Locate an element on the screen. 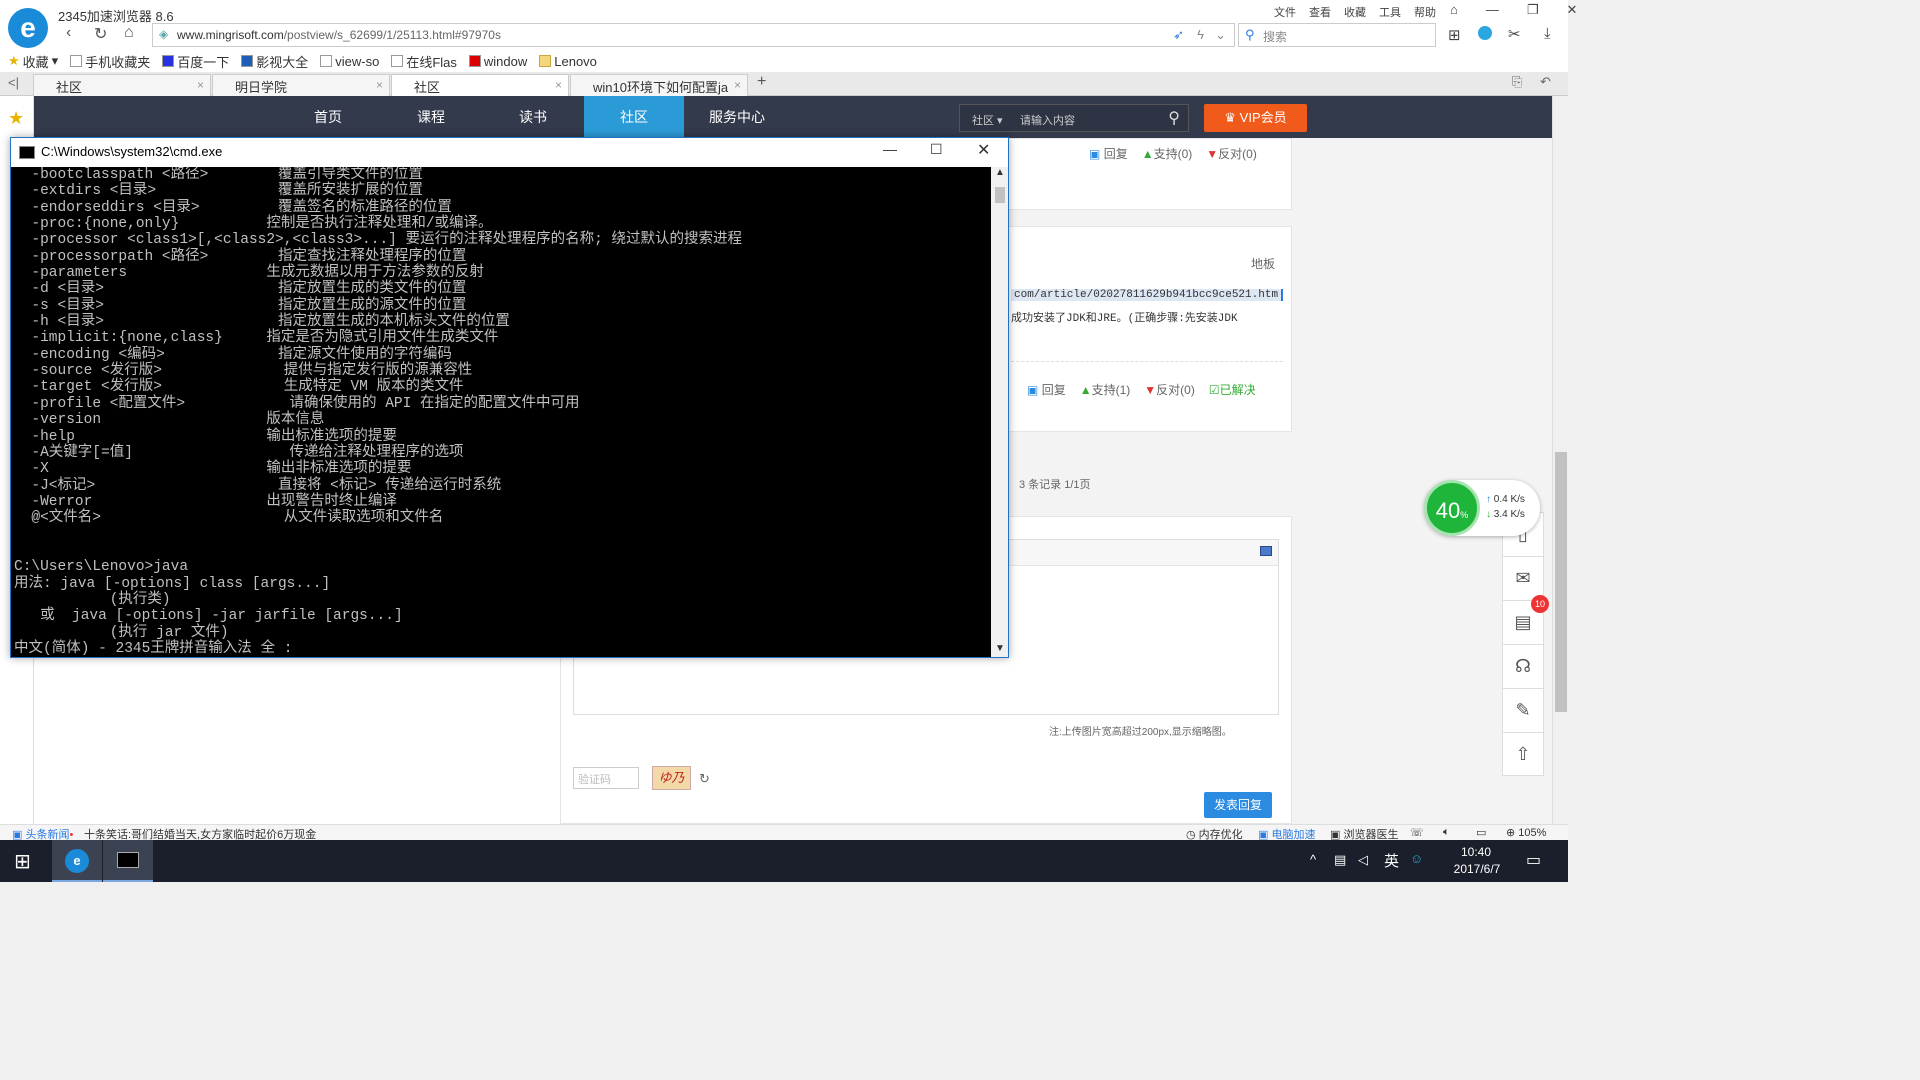  restore-tab-icon: ⎘ is located at coordinates (1517, 82).